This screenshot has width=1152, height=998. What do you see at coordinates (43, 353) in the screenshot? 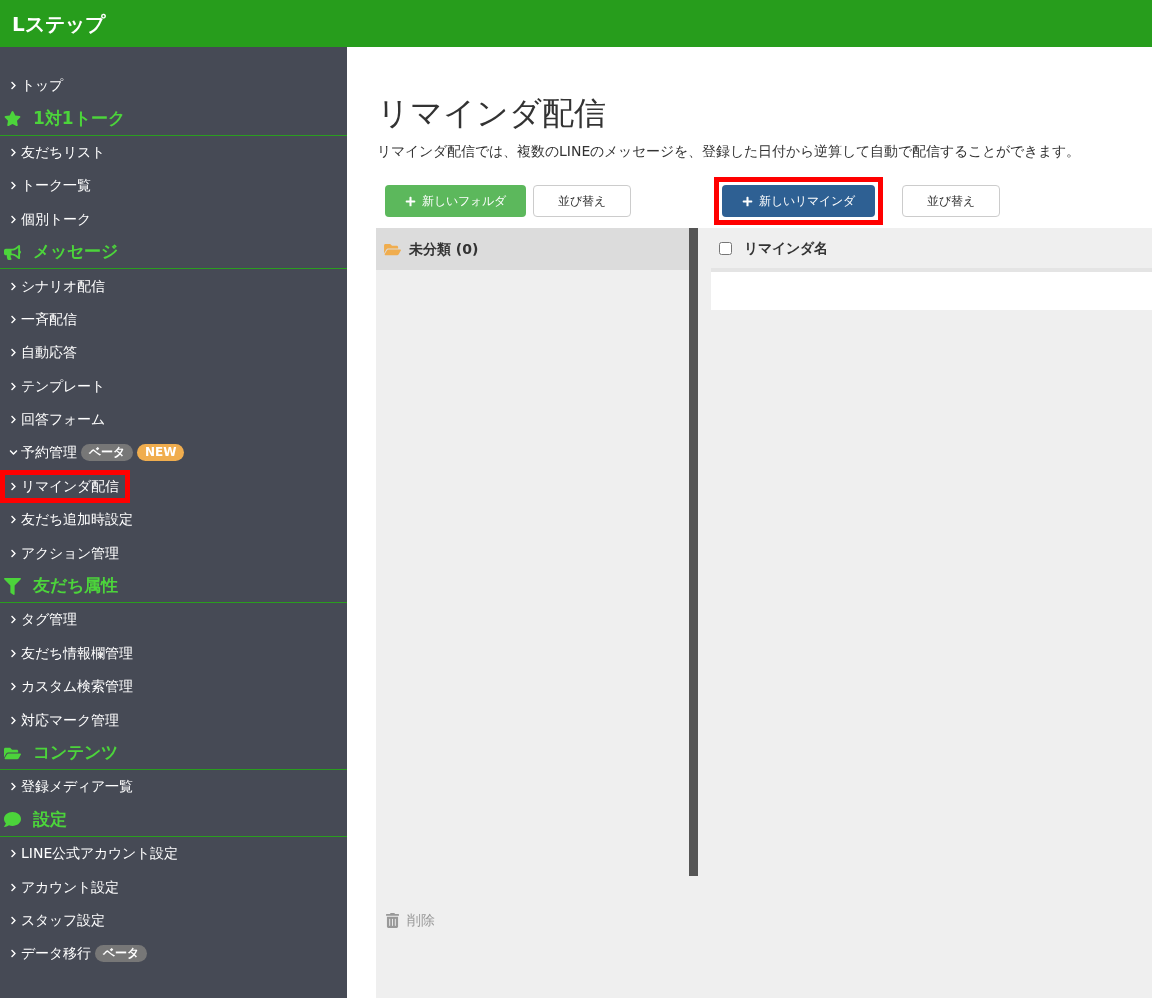
I see `nav-link: 自動応答` at bounding box center [43, 353].